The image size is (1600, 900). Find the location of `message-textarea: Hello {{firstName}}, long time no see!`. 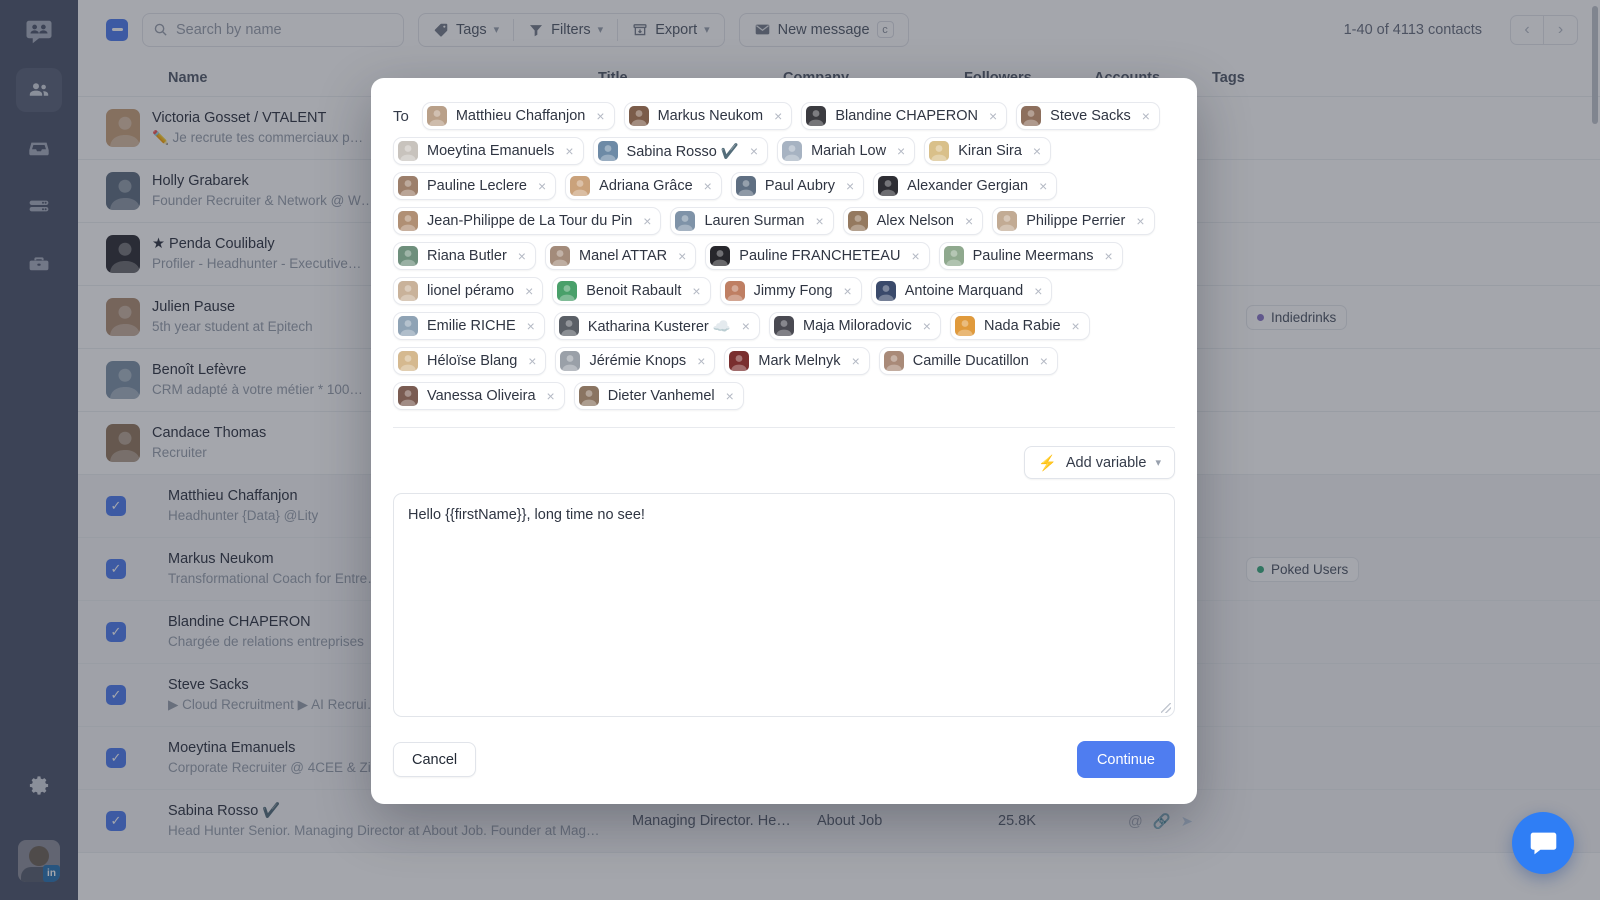

message-textarea: Hello {{firstName}}, long time no see! is located at coordinates (784, 605).